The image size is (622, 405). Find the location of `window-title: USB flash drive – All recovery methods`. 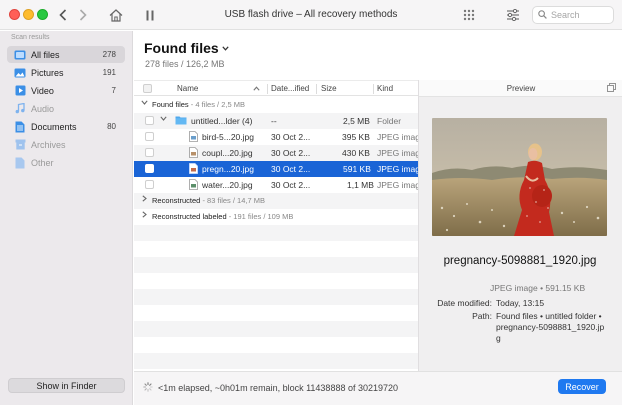

window-title: USB flash drive – All recovery methods is located at coordinates (311, 14).